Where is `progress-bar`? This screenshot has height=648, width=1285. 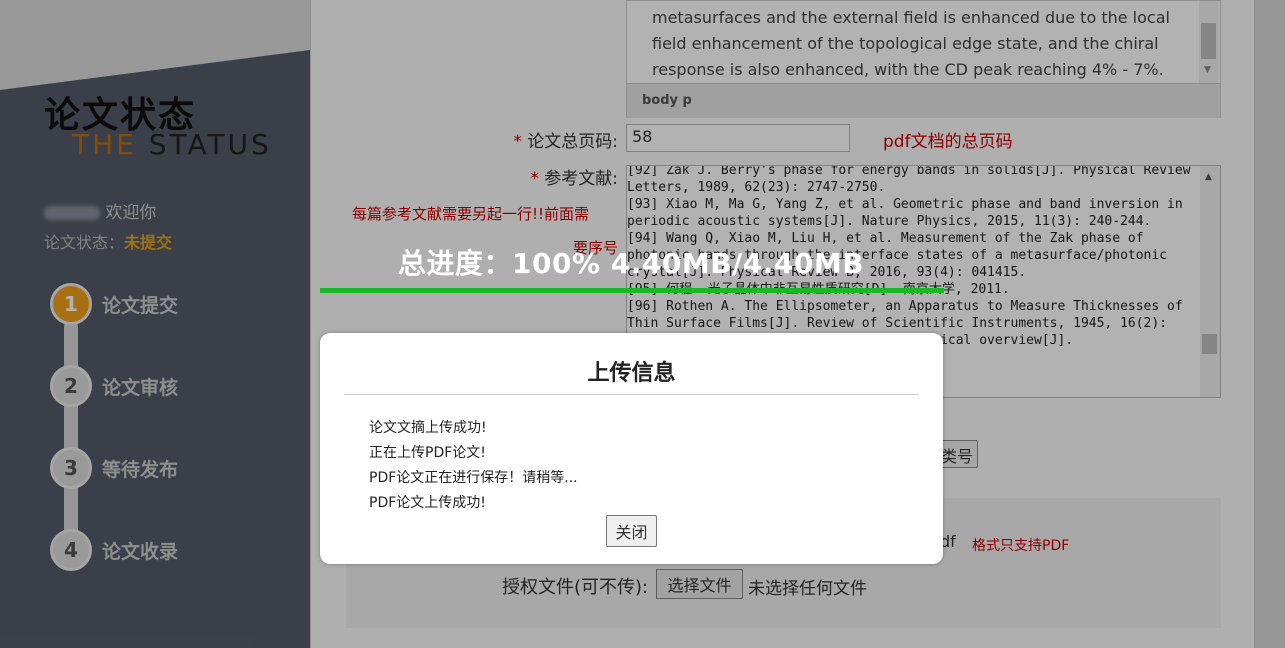
progress-bar is located at coordinates (632, 290).